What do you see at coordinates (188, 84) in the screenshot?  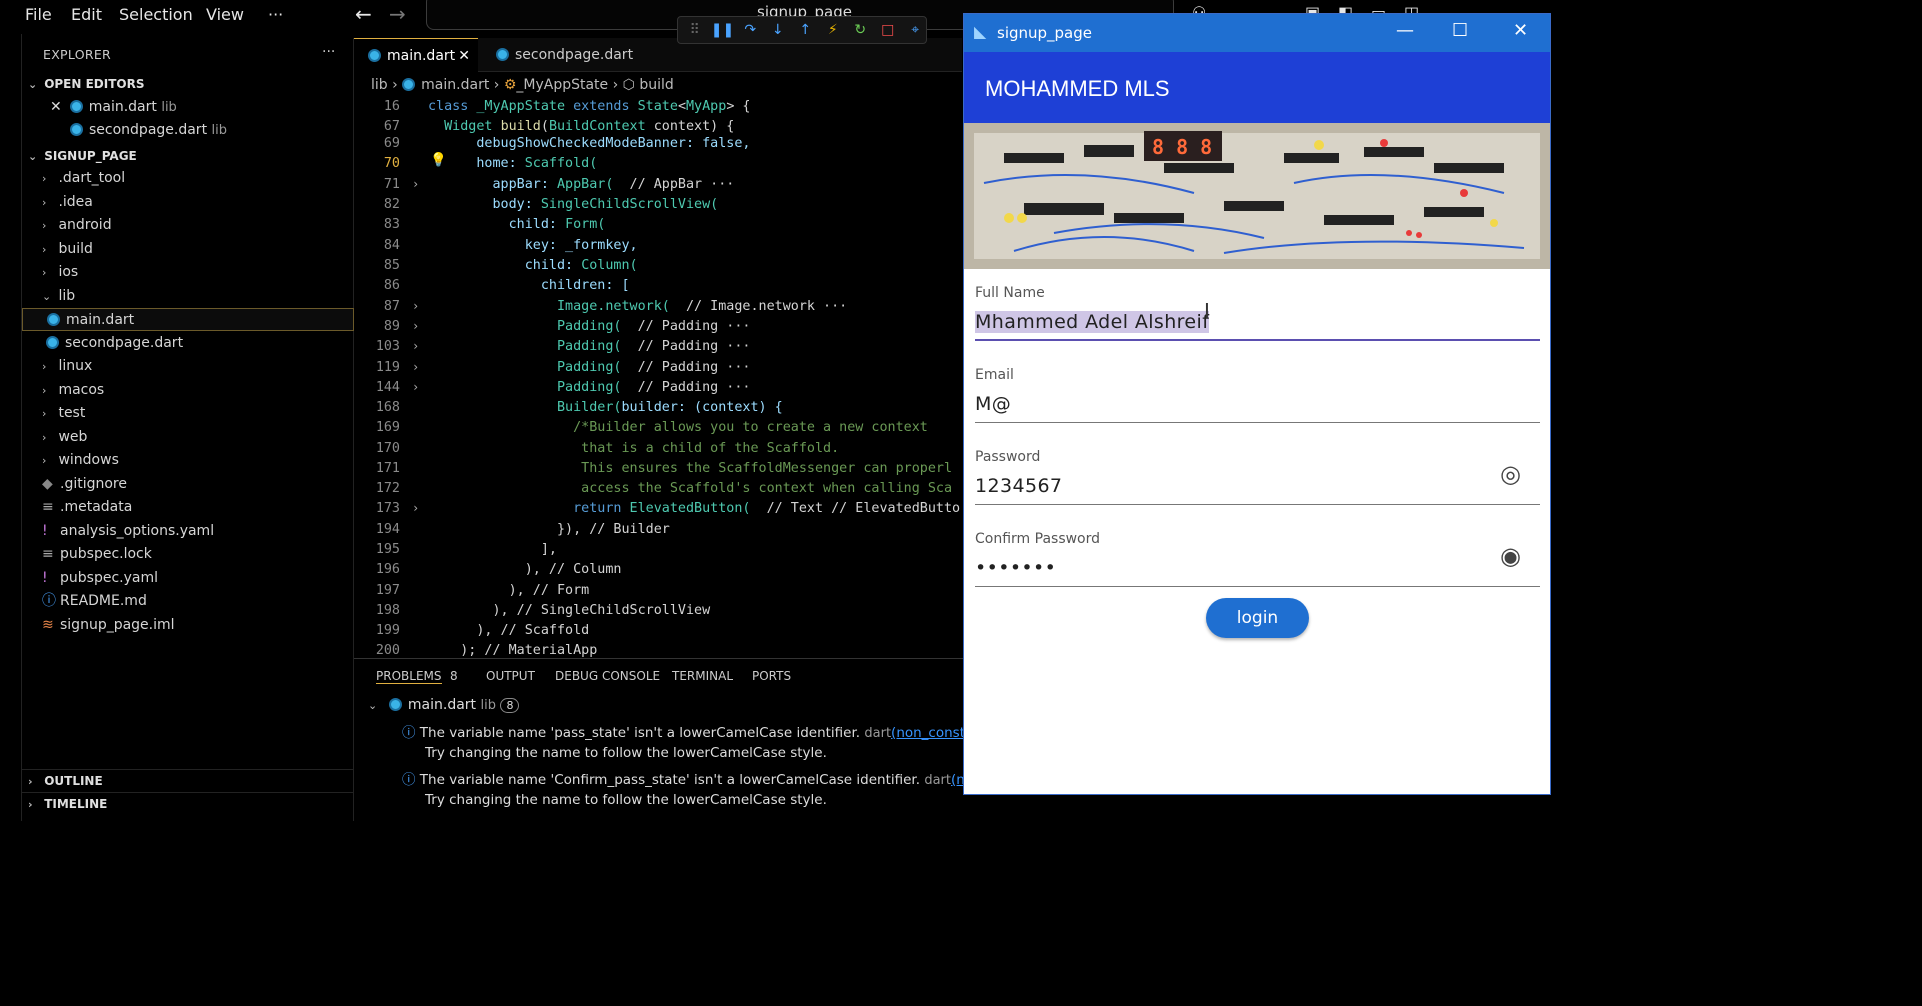 I see `open-editors-header: ⌄ OPEN EDITORS` at bounding box center [188, 84].